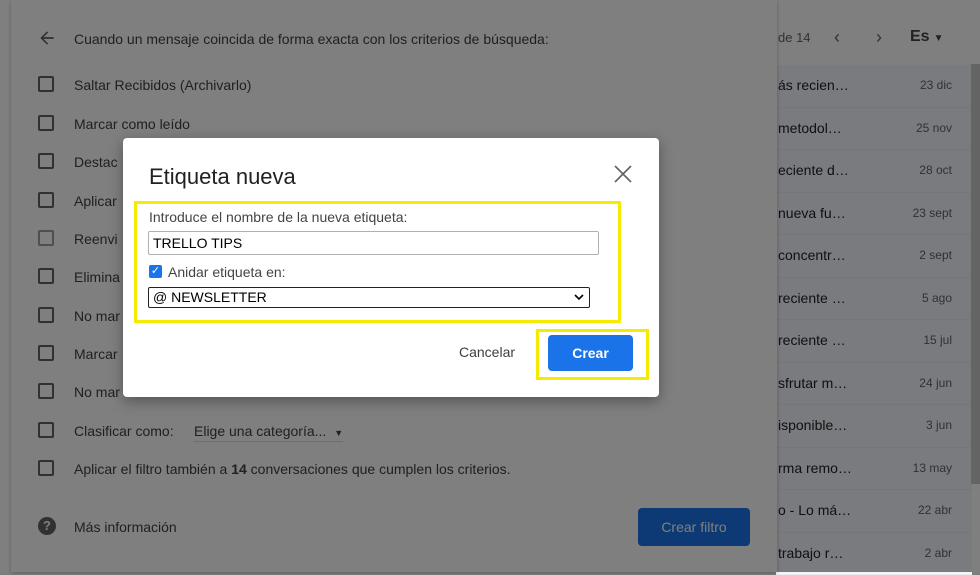 This screenshot has width=980, height=575. Describe the element at coordinates (373, 243) in the screenshot. I see `label-name-input` at that location.